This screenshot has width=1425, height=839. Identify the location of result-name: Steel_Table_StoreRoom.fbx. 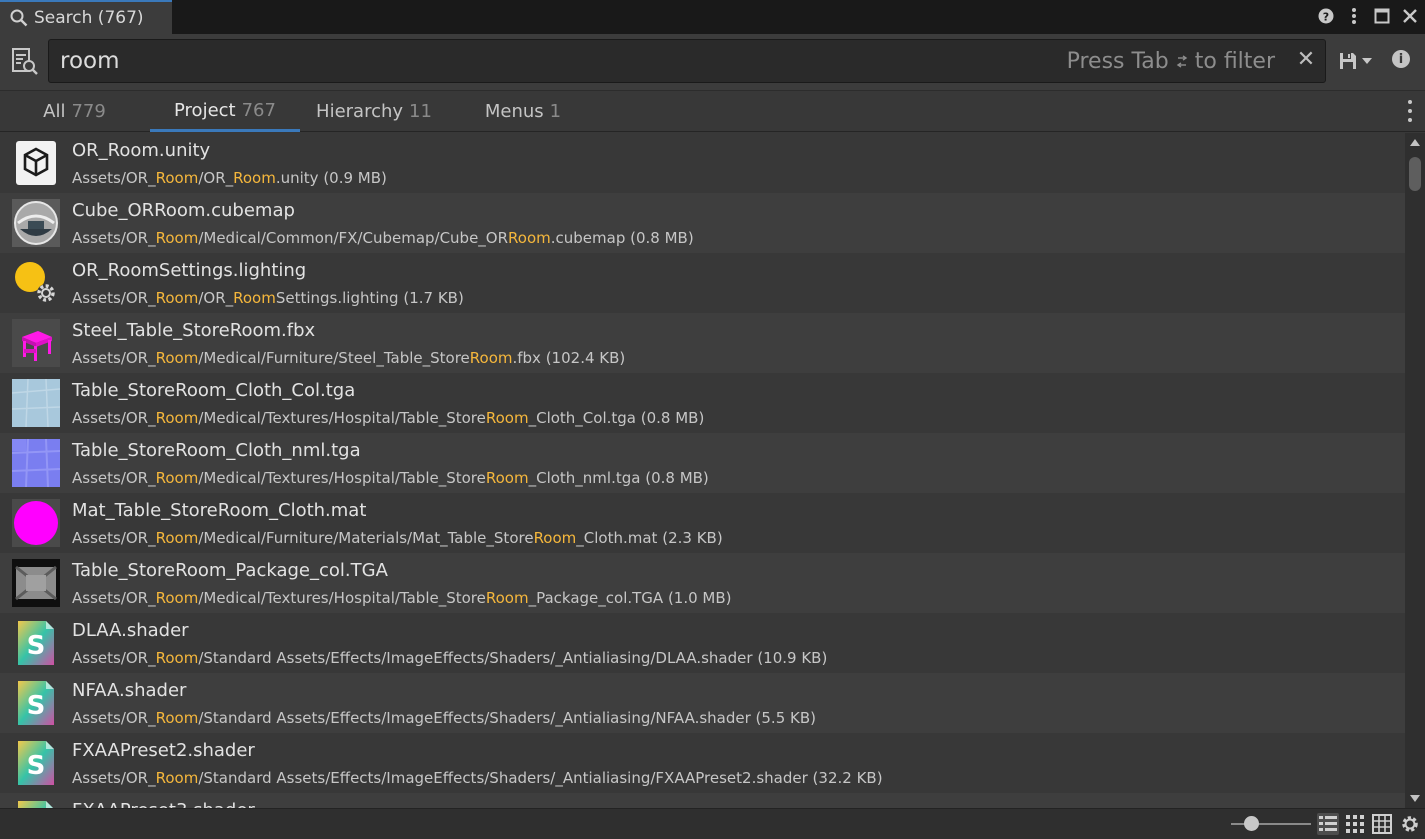
(194, 330).